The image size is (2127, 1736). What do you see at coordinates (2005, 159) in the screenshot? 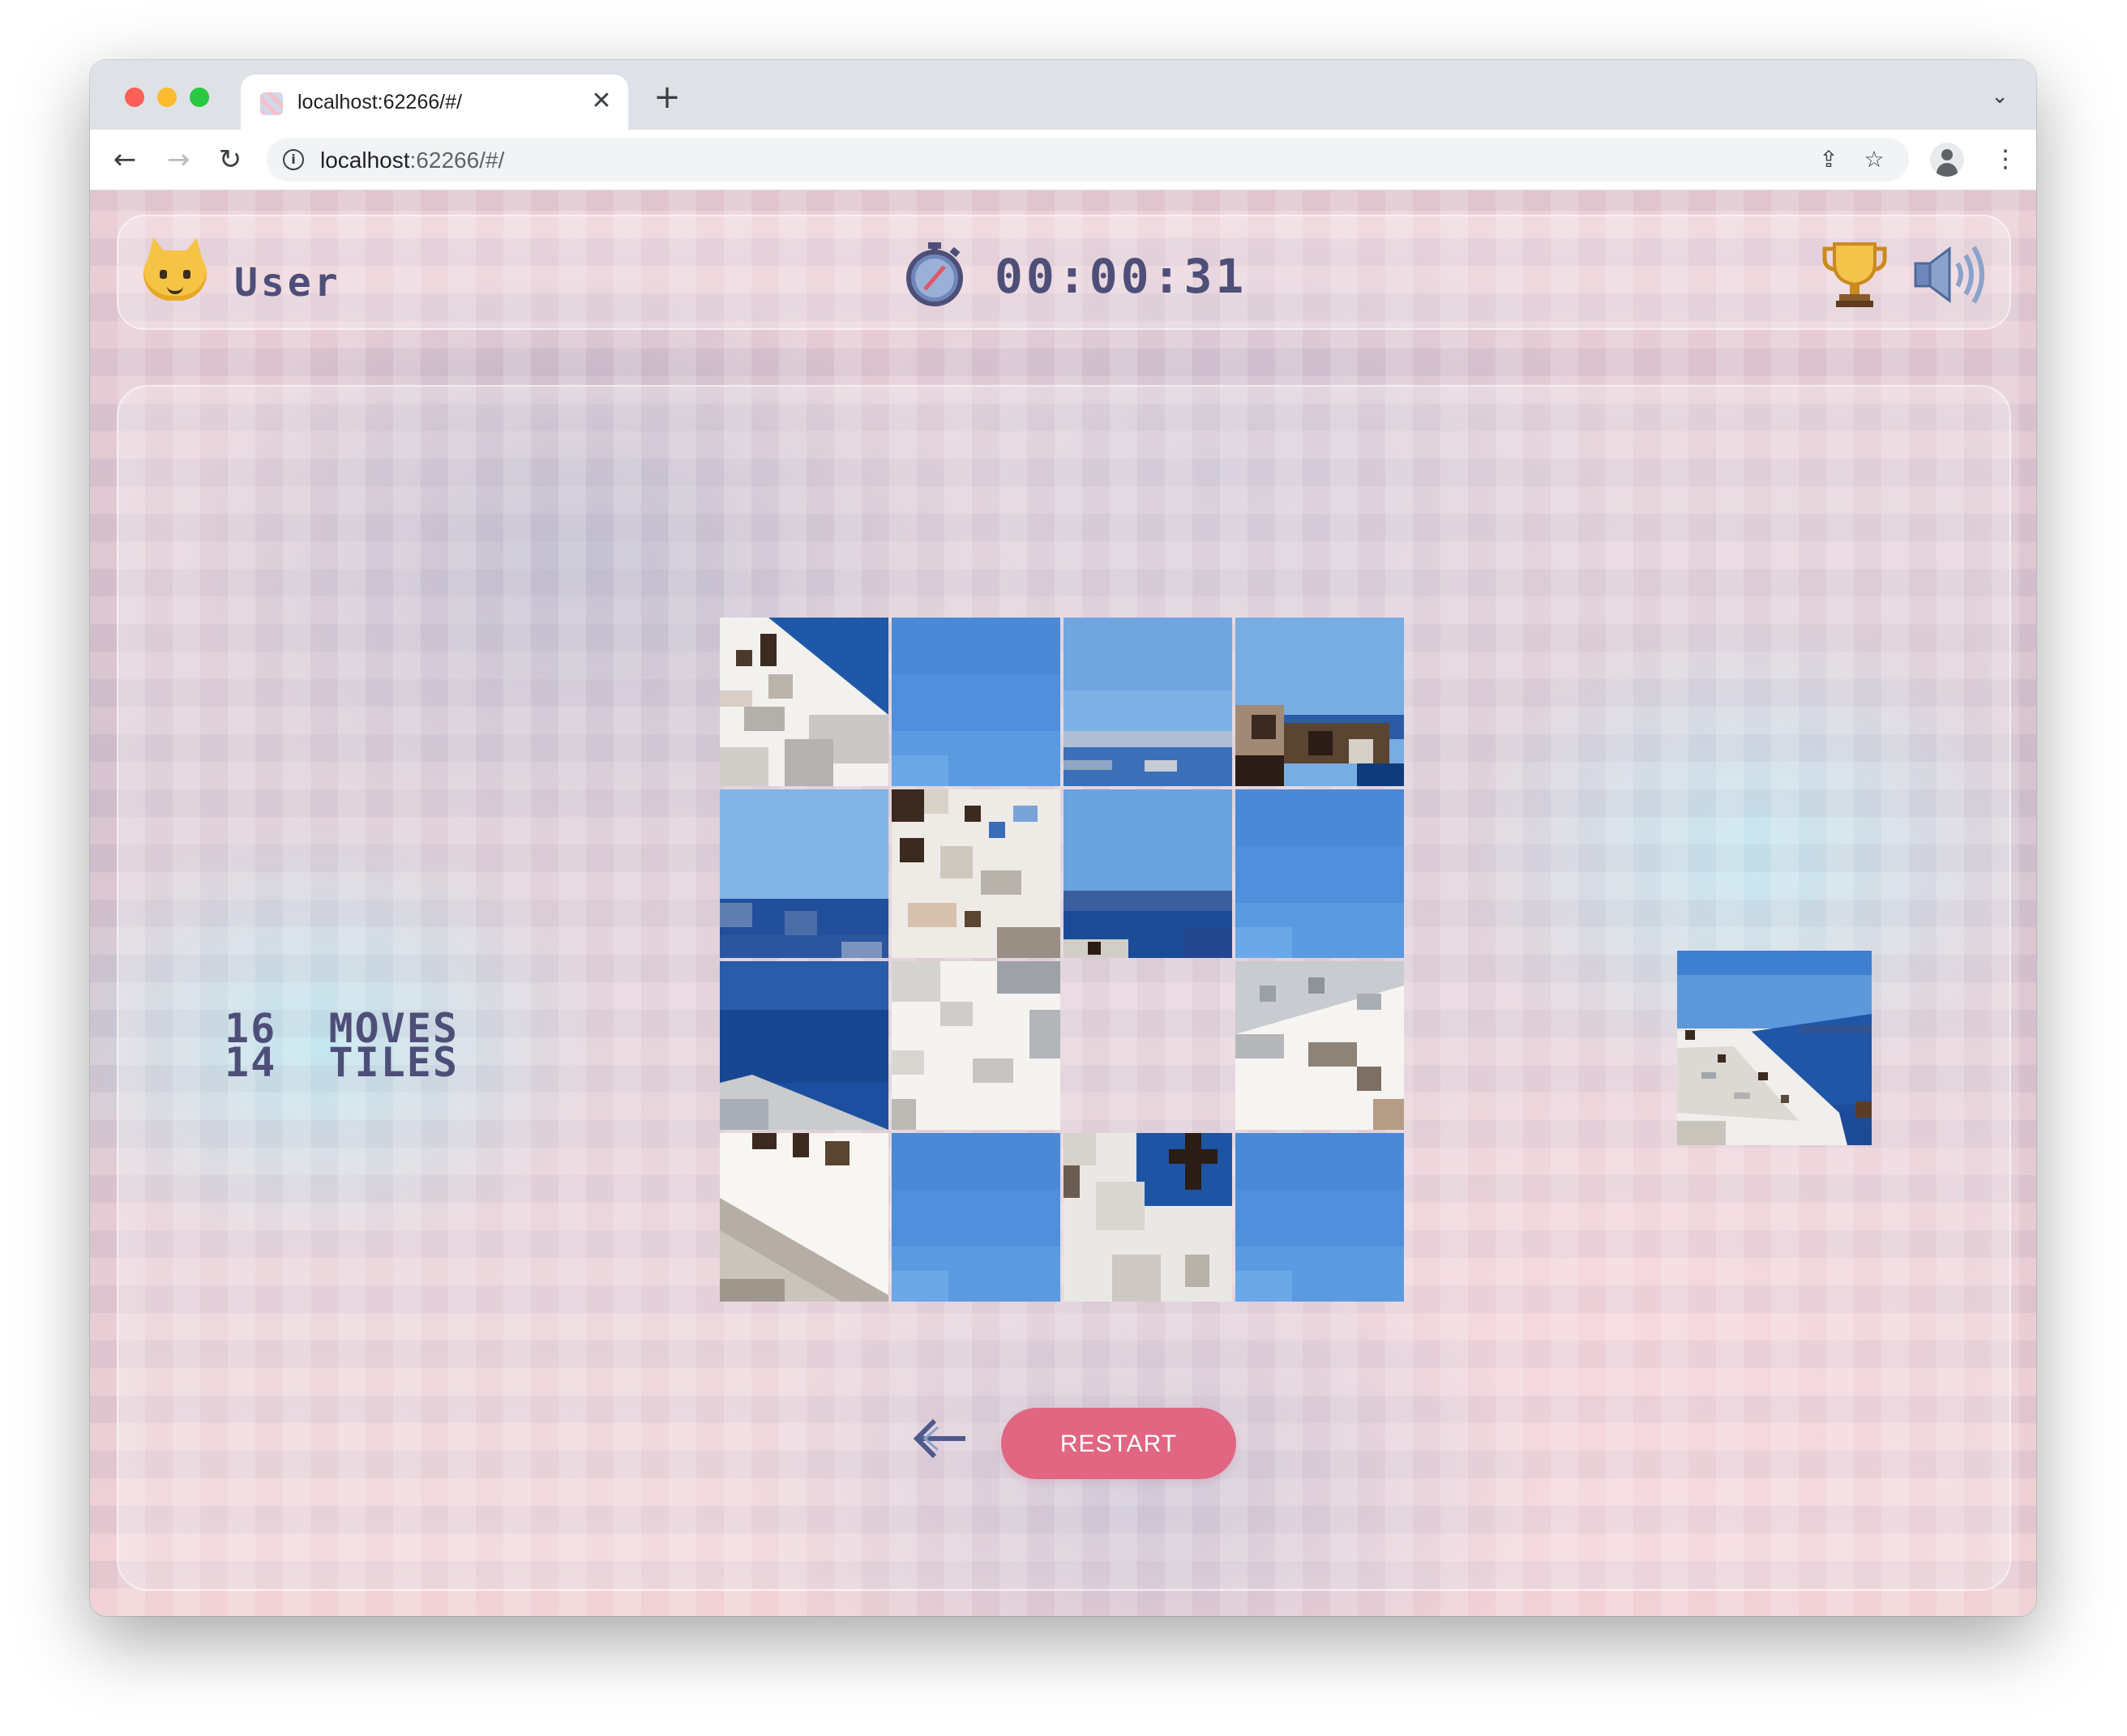
I see `kebab-menu-icon: ⋮` at bounding box center [2005, 159].